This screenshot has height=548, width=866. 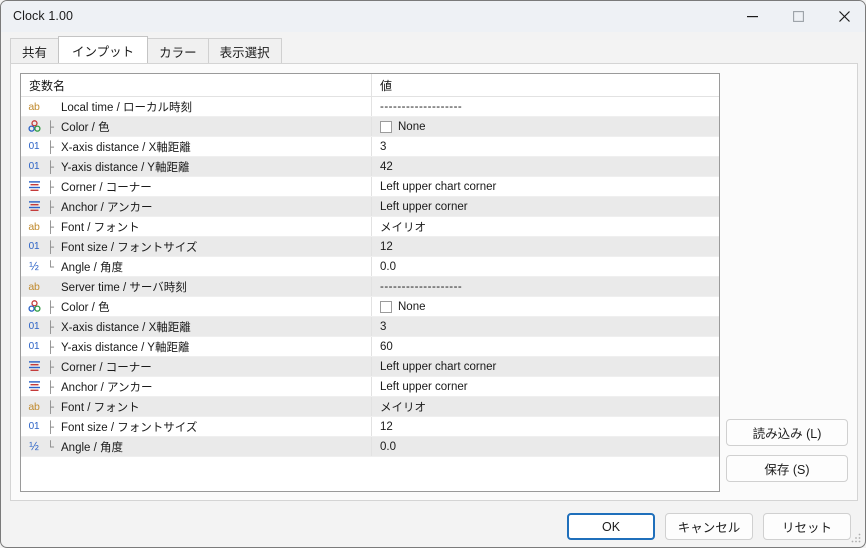 What do you see at coordinates (611, 526) in the screenshot?
I see `ok-button: OK` at bounding box center [611, 526].